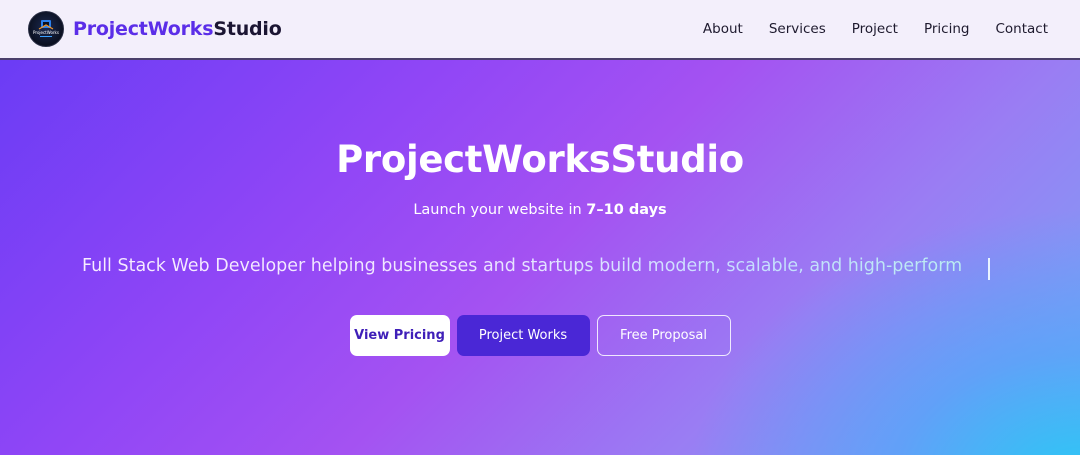 This screenshot has height=455, width=1080. I want to click on hero-subtitle-highlight: 7–10 days, so click(626, 210).